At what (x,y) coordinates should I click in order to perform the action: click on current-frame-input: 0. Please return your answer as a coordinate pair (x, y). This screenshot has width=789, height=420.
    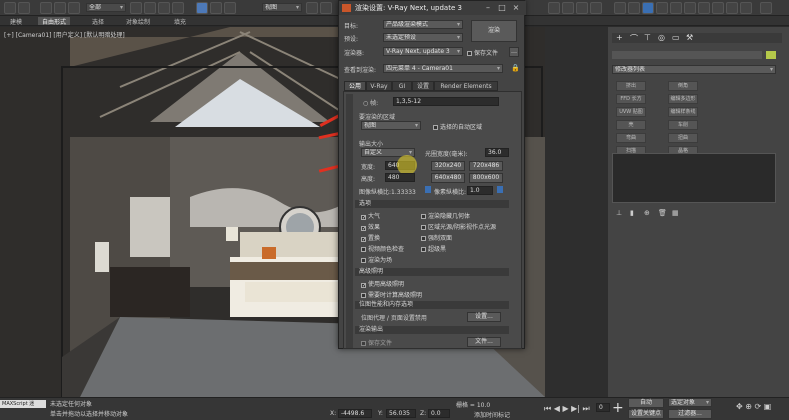
    Looking at the image, I should click on (603, 407).